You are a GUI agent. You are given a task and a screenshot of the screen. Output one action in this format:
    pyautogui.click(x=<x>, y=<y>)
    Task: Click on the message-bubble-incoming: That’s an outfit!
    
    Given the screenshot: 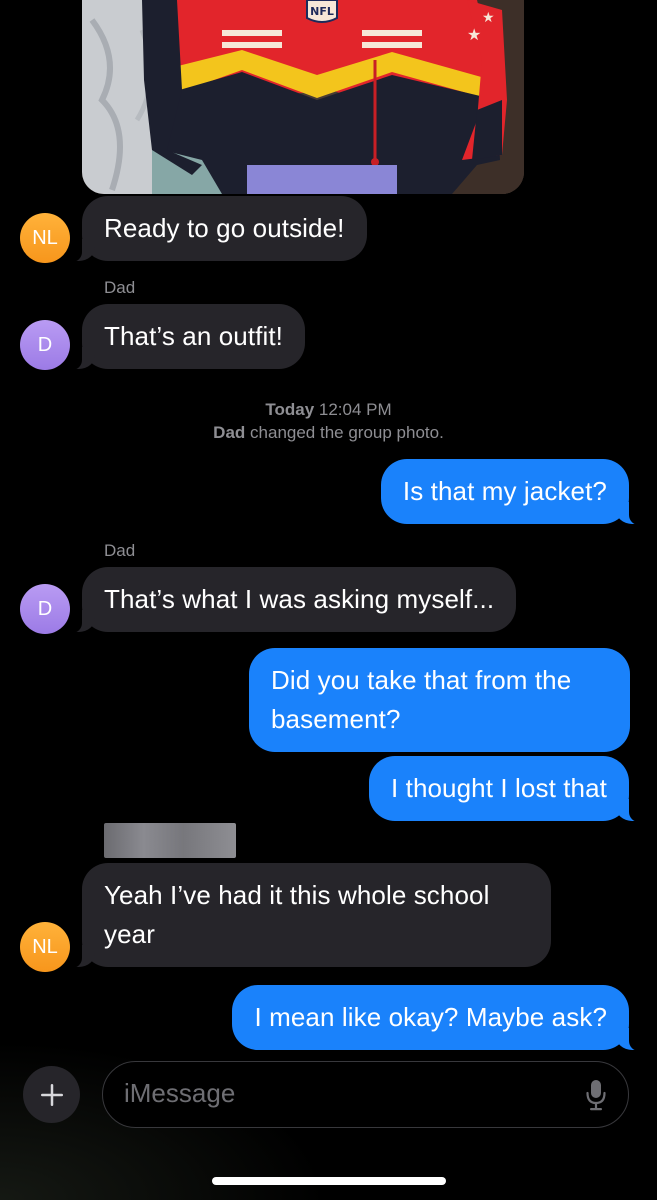 What is the action you would take?
    pyautogui.click(x=188, y=337)
    